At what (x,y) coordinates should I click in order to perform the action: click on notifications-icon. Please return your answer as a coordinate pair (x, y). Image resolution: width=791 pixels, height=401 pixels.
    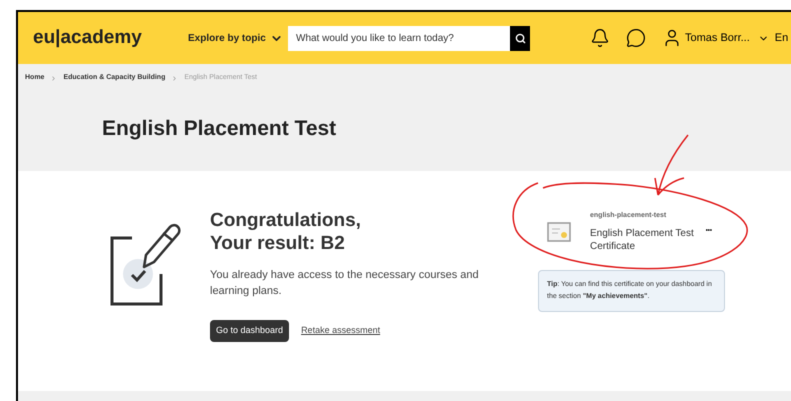
    Looking at the image, I should click on (600, 38).